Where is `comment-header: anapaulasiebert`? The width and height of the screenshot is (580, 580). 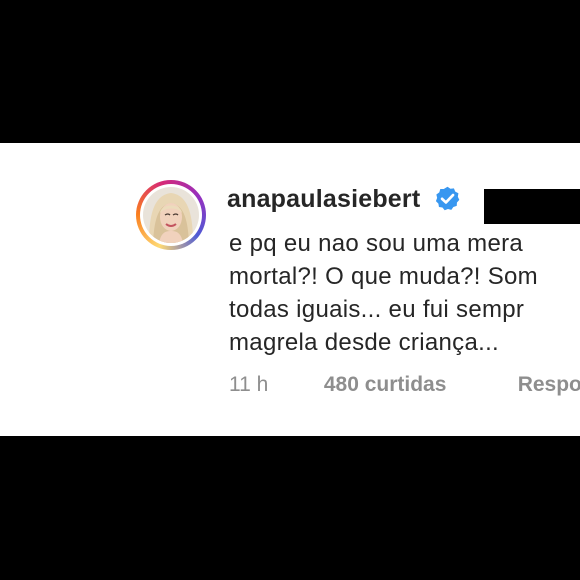
comment-header: anapaulasiebert is located at coordinates (344, 204).